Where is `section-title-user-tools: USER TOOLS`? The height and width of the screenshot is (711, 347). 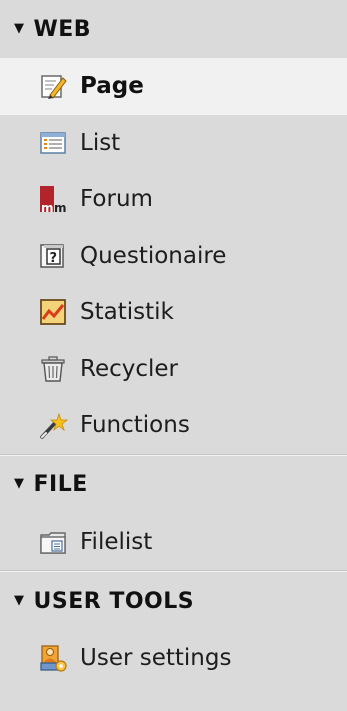 section-title-user-tools: USER TOOLS is located at coordinates (114, 601).